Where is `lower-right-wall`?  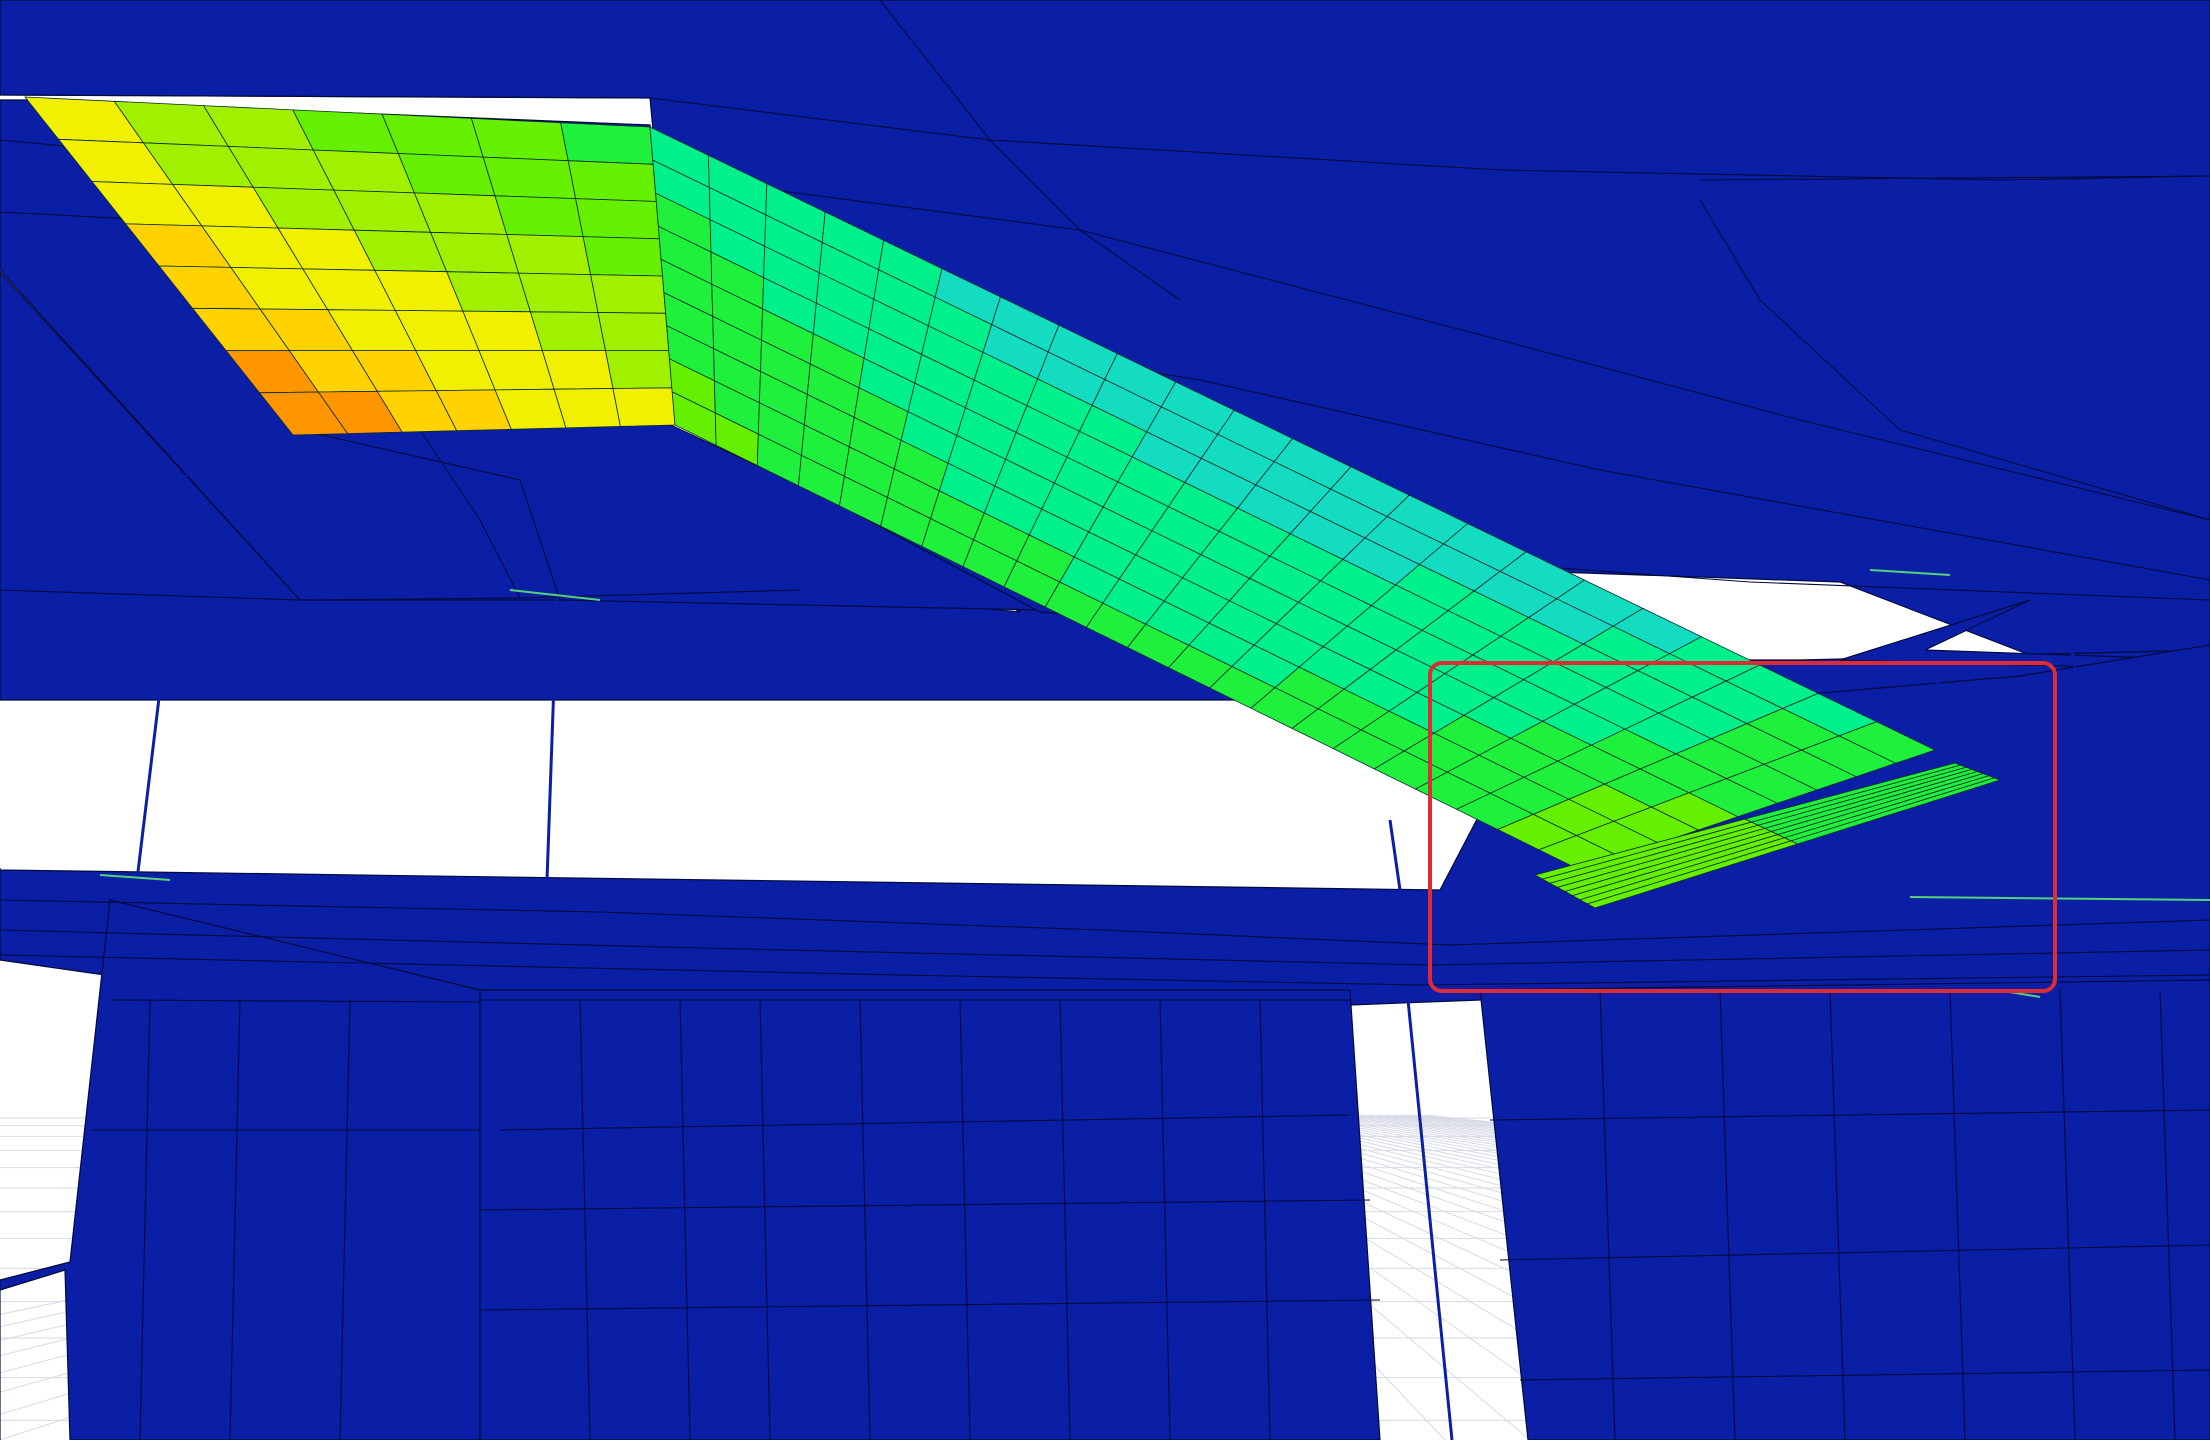
lower-right-wall is located at coordinates (1844, 1209).